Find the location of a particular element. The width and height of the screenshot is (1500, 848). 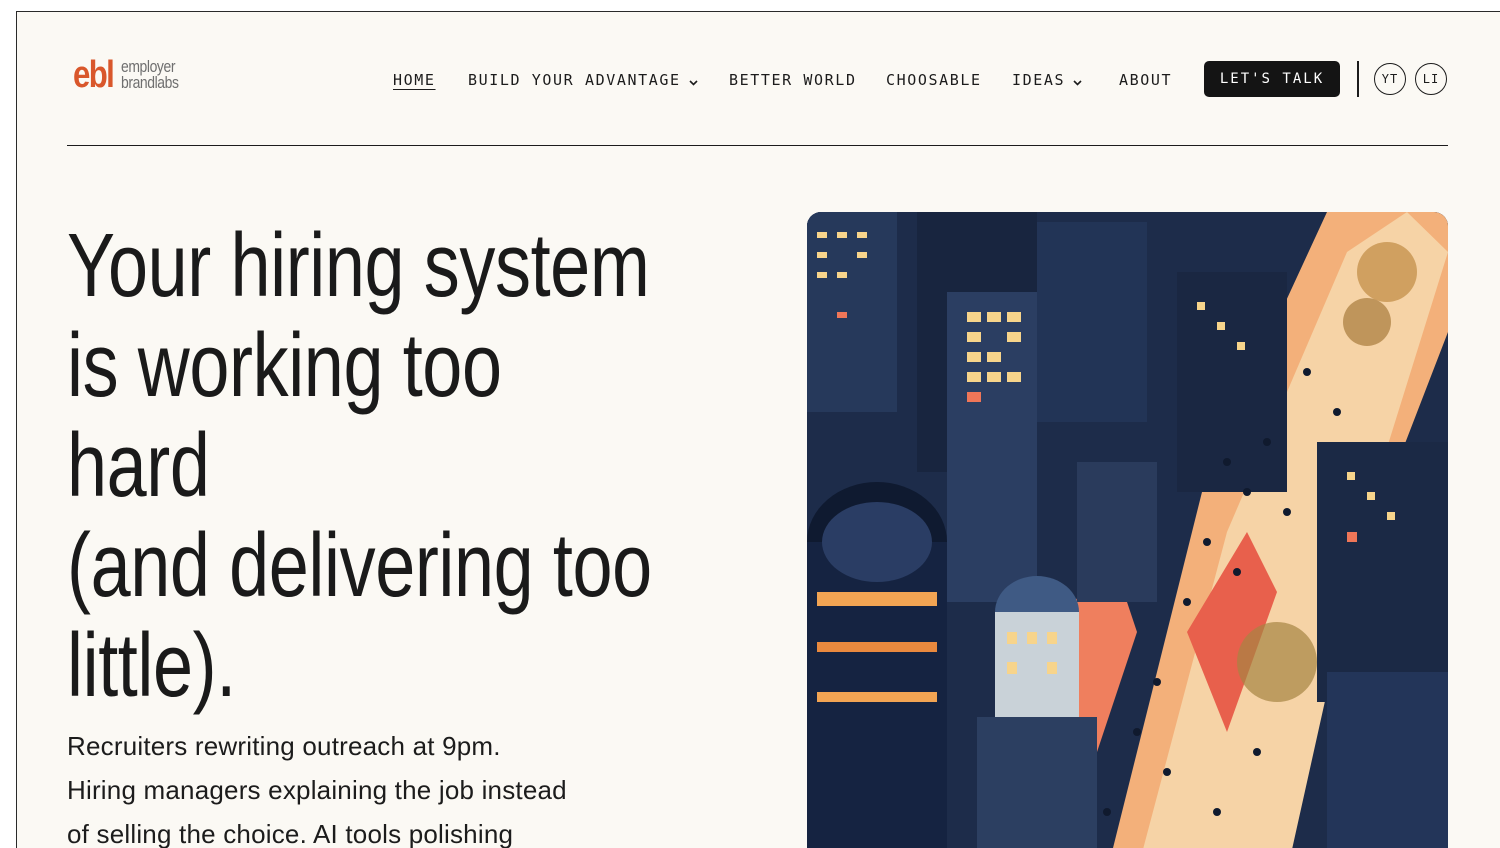

headline-line: is working too is located at coordinates (284, 366).